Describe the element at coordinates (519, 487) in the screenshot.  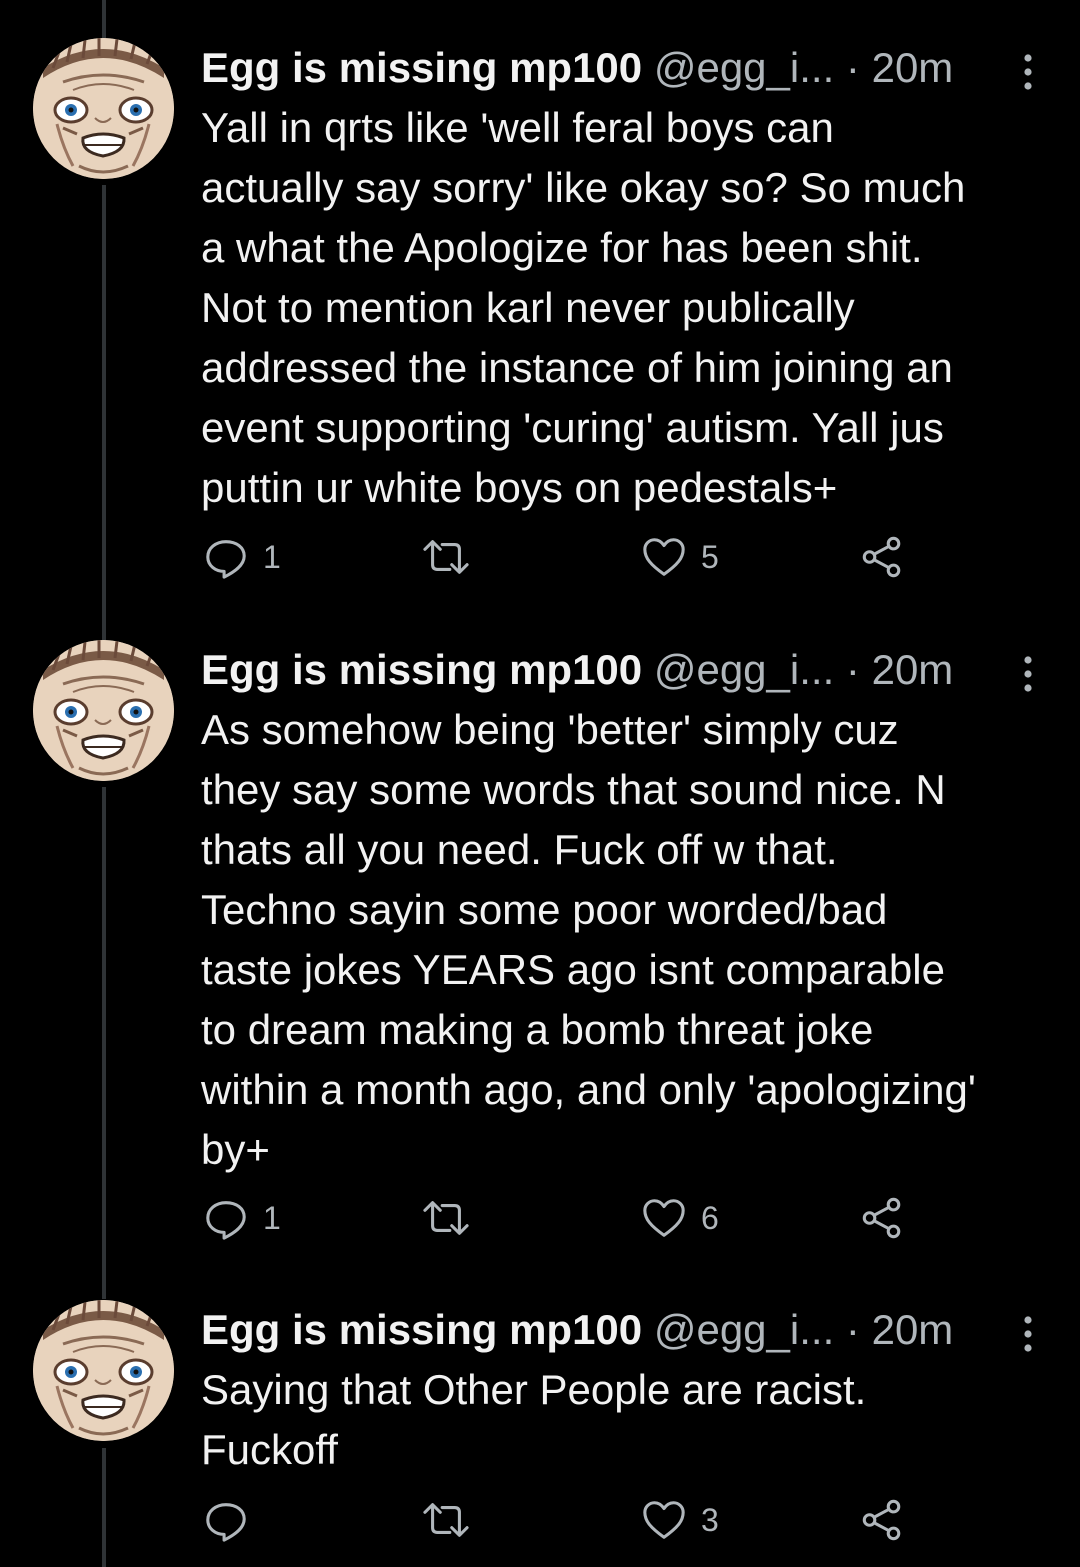
I see `tweet-text-line: puttin ur white boys on pedestals+` at that location.